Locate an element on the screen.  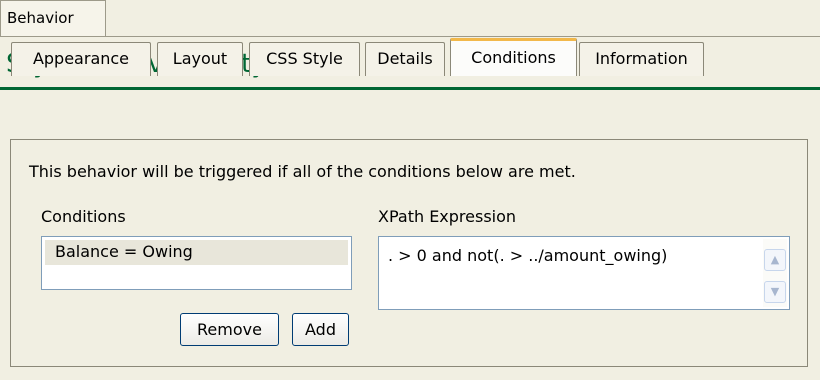
conditions-list: Balance = Owing is located at coordinates (196, 263).